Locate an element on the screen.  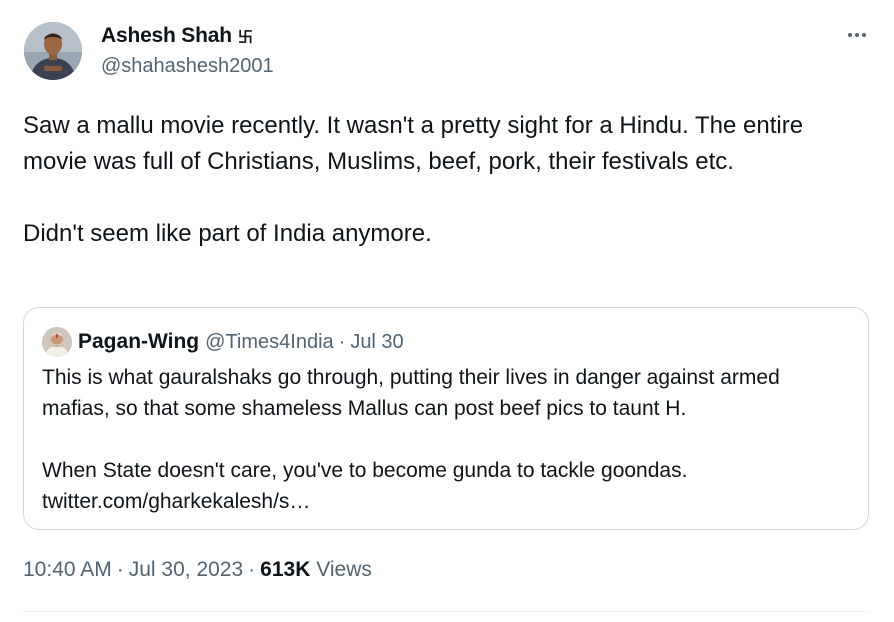
author-avatar is located at coordinates (53, 51).